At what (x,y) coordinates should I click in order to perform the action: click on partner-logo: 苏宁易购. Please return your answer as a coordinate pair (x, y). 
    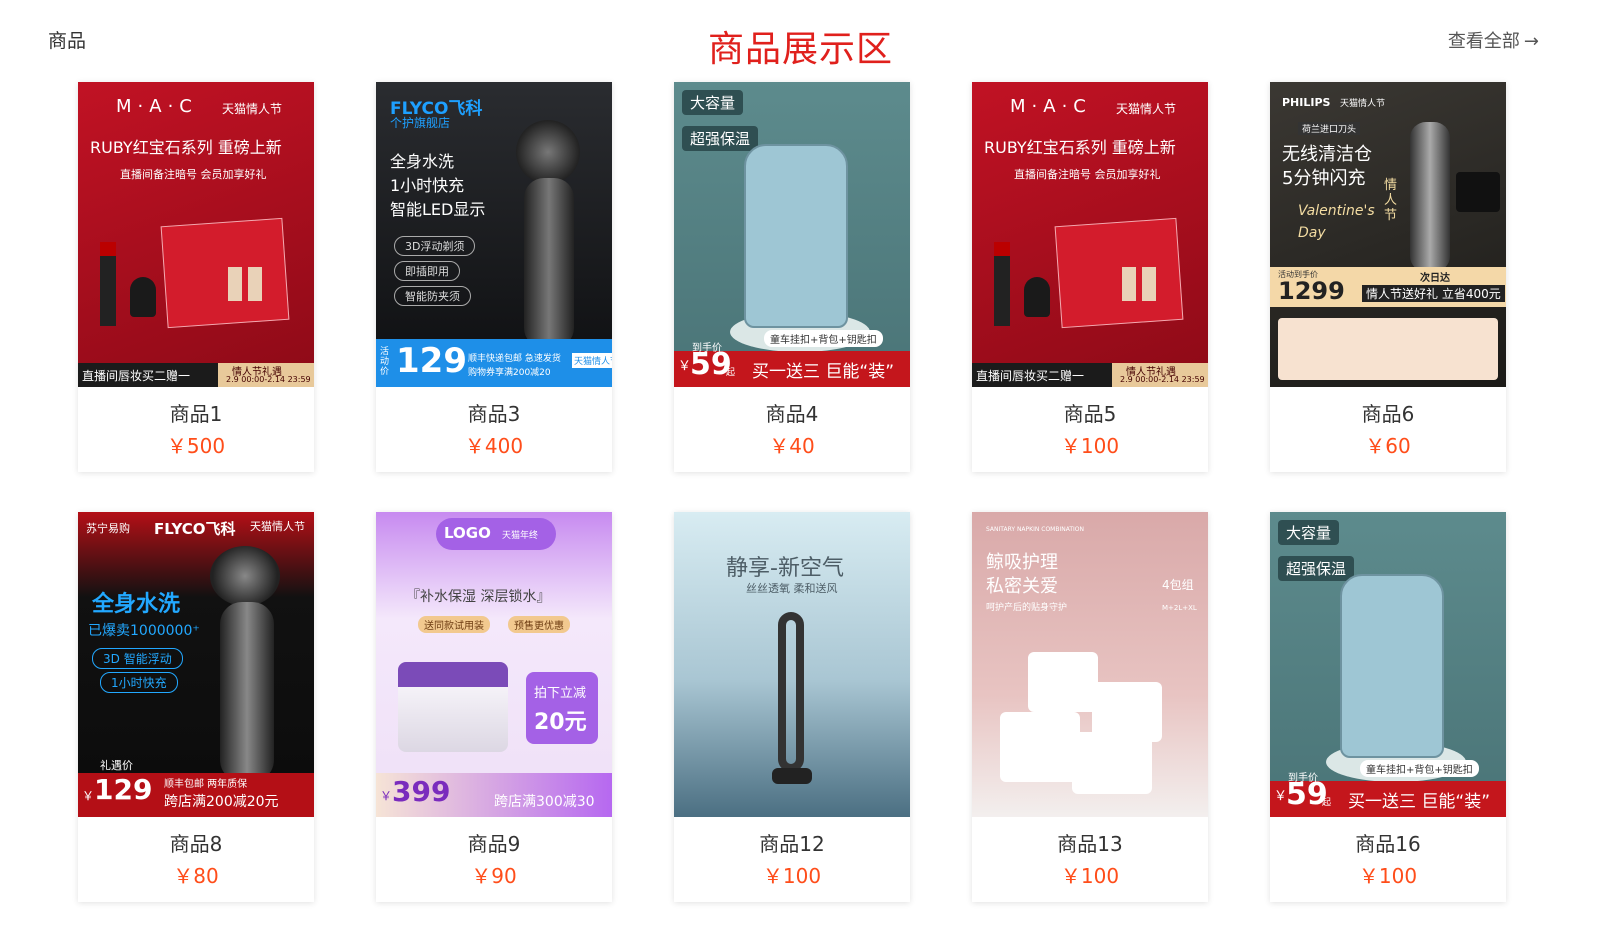
    Looking at the image, I should click on (108, 528).